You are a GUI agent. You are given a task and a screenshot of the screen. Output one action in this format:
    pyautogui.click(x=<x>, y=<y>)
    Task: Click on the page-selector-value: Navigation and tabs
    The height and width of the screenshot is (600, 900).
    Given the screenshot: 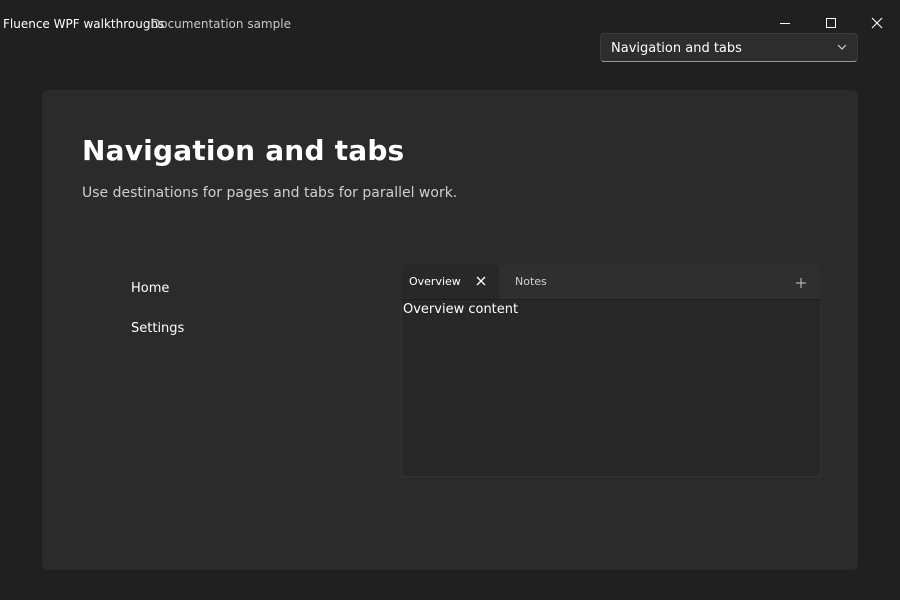 What is the action you would take?
    pyautogui.click(x=676, y=48)
    